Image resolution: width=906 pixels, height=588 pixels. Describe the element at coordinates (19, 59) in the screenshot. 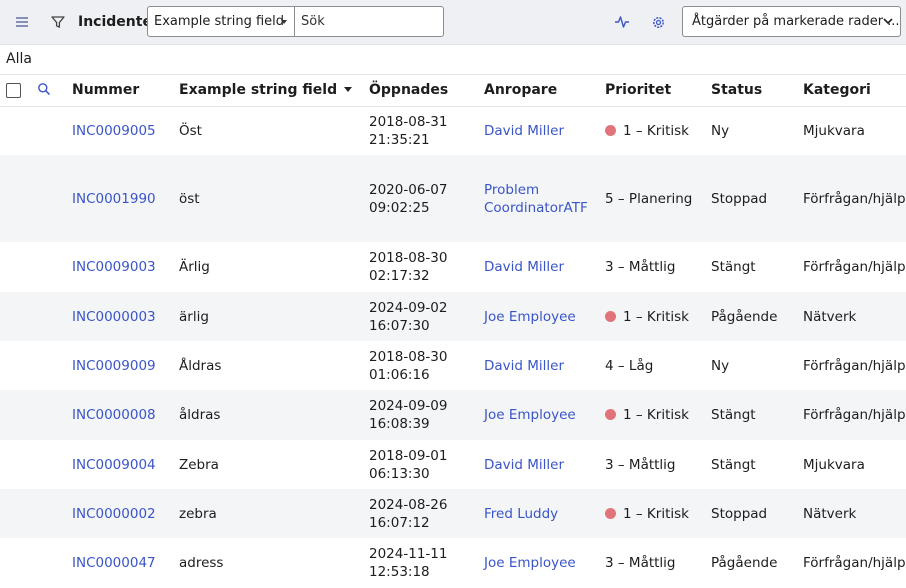

I see `breadcrumb: Alla` at that location.